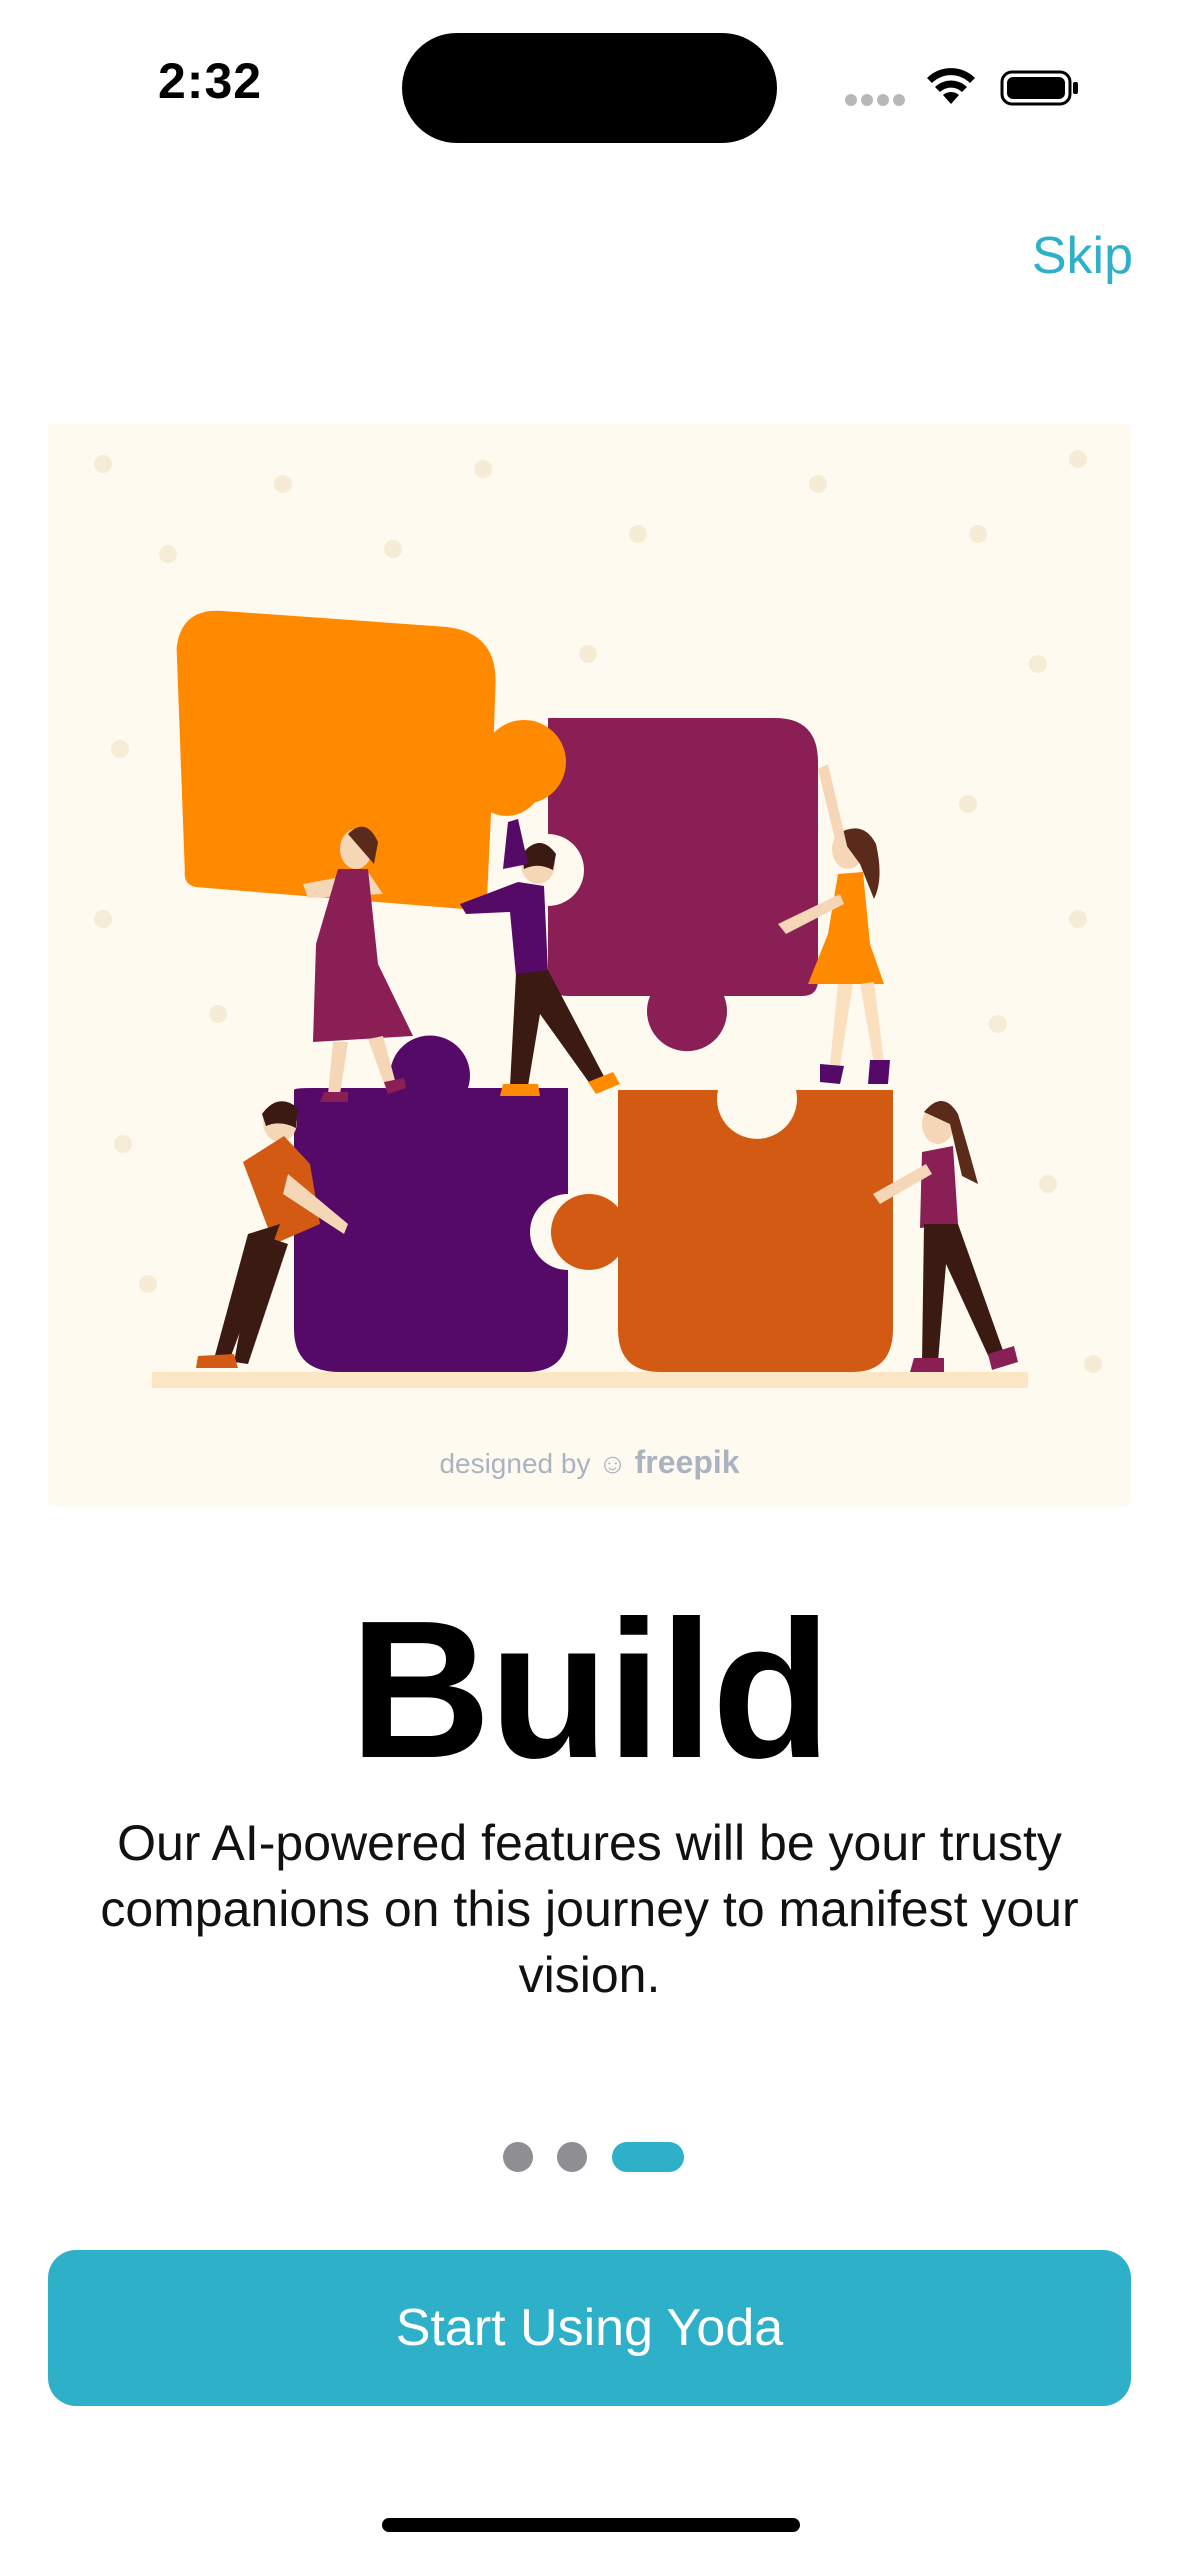  I want to click on page-title: Build, so click(590, 1689).